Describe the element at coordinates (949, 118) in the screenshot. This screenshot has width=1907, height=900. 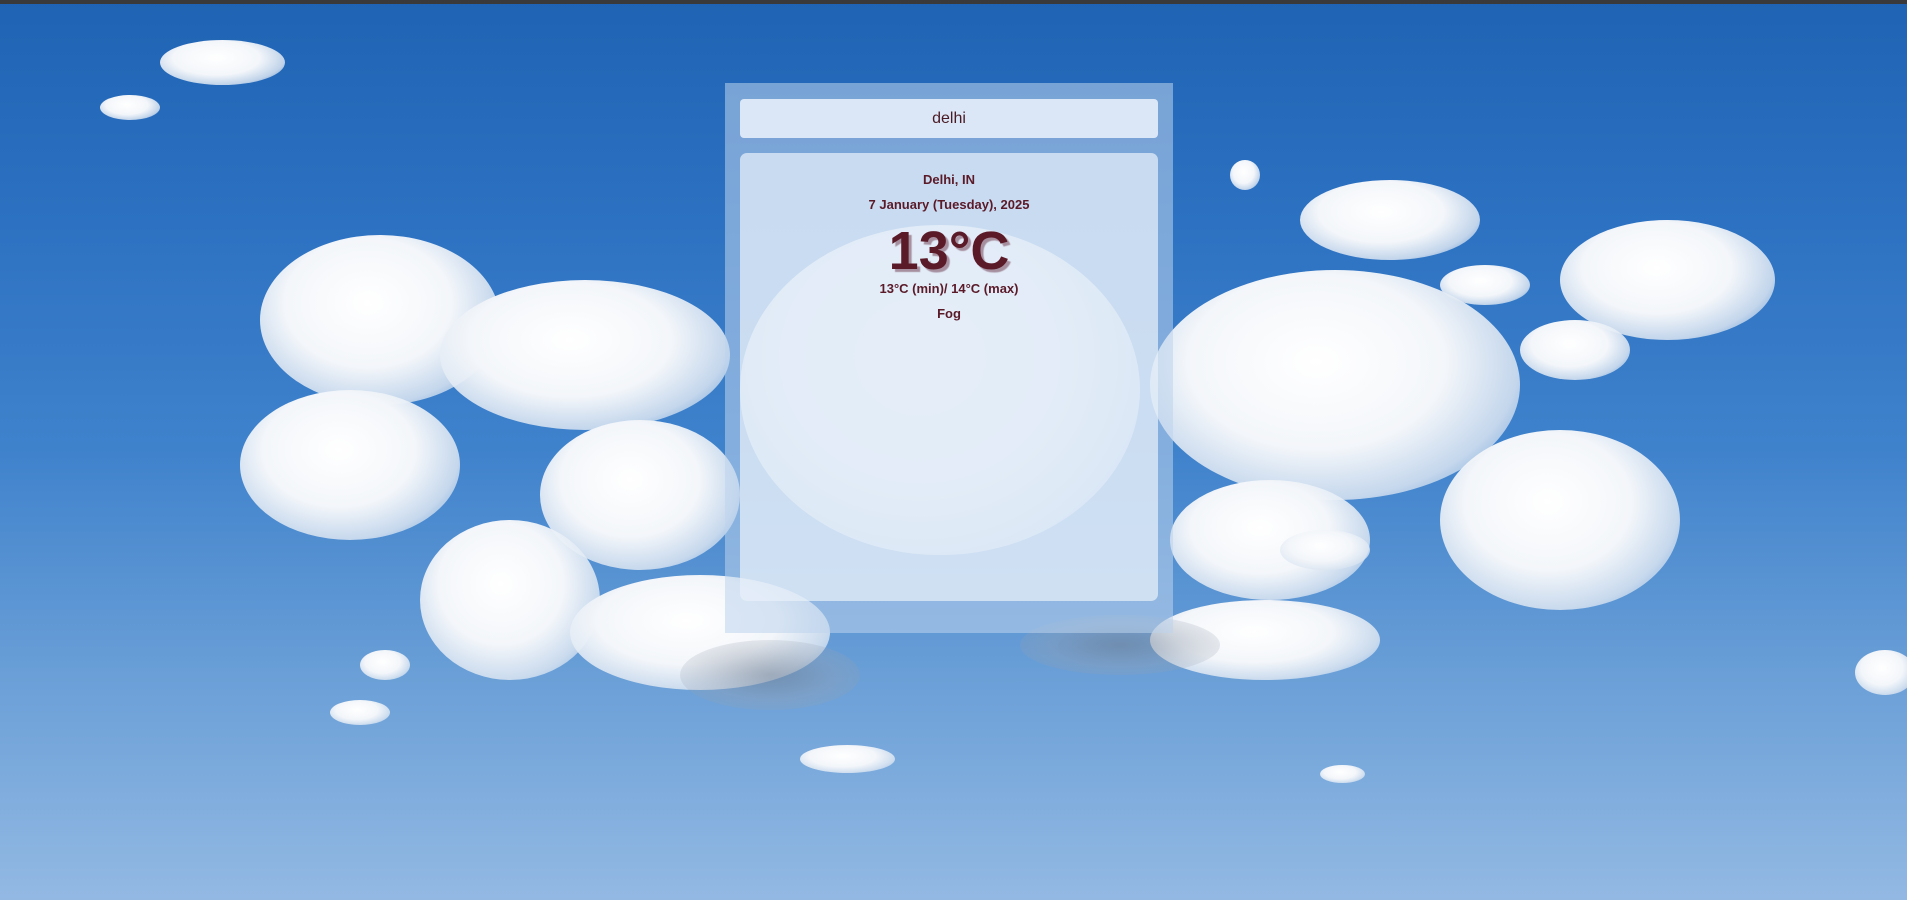
I see `city-search-input` at that location.